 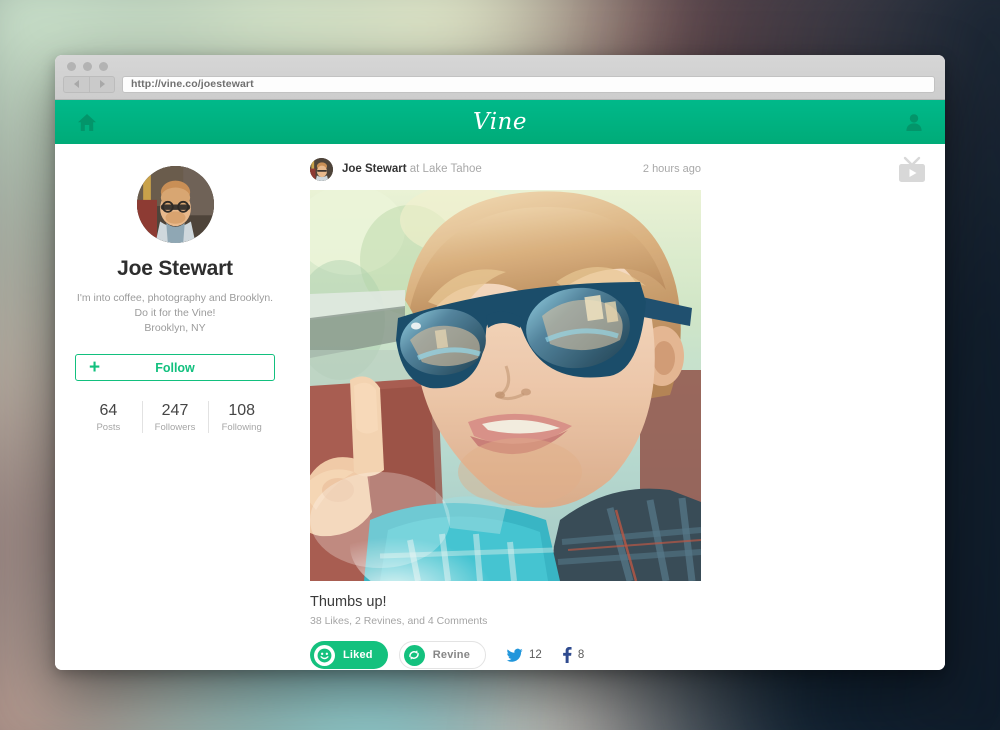 I want to click on facebook-share-count: 8, so click(x=581, y=655).